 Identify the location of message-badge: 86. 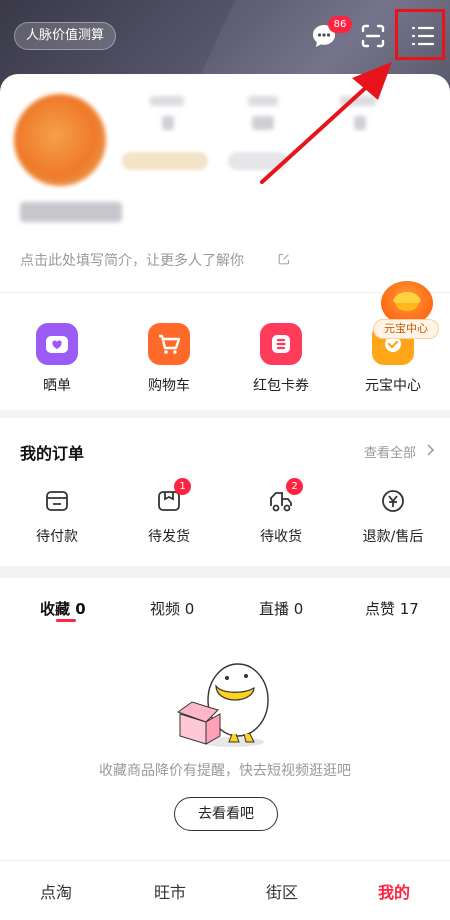
(340, 24).